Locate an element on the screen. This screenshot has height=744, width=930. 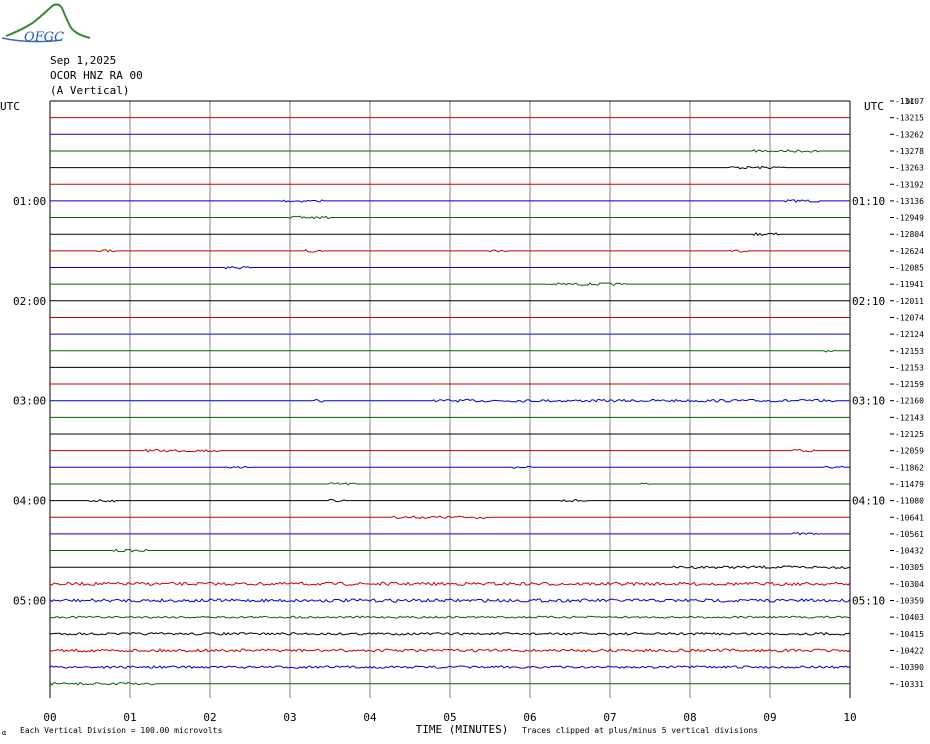
right-time-label: 05:10 is located at coordinates (868, 601).